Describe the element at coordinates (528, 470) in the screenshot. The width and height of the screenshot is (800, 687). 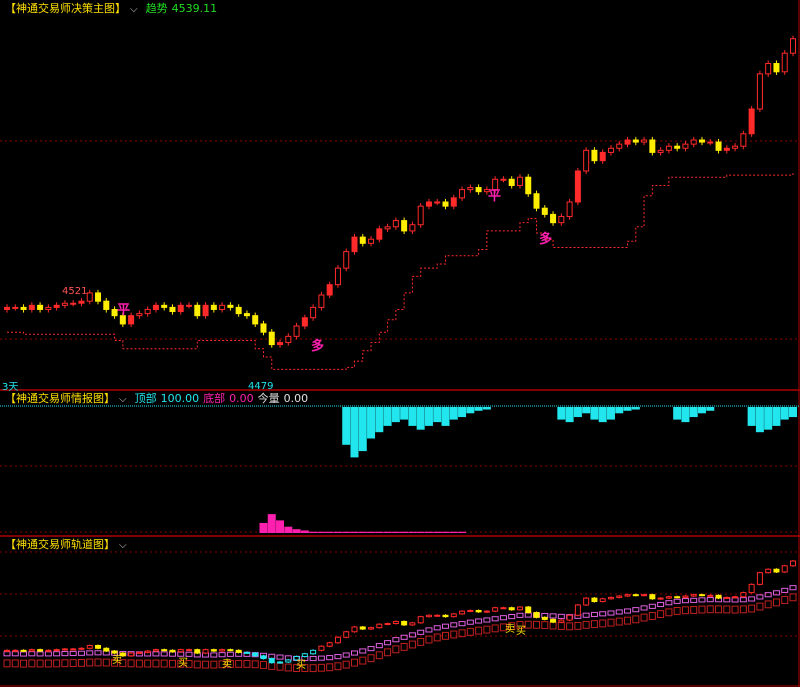
I see `info-bar-plot` at that location.